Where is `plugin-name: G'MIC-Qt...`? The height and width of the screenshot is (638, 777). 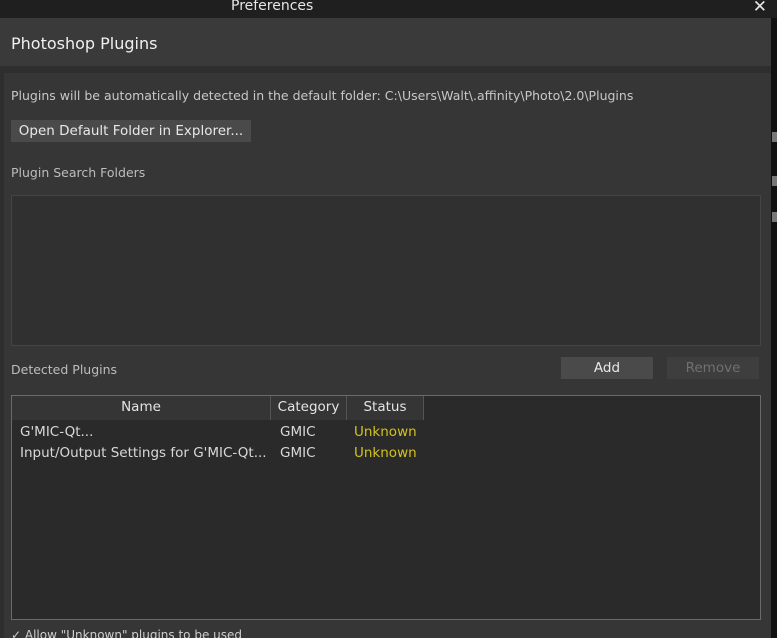 plugin-name: G'MIC-Qt... is located at coordinates (57, 432).